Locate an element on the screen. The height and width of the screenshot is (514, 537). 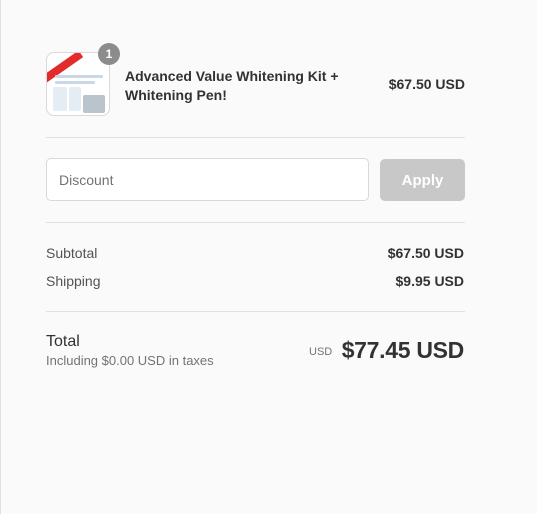
shipping-label: Shipping is located at coordinates (73, 281).